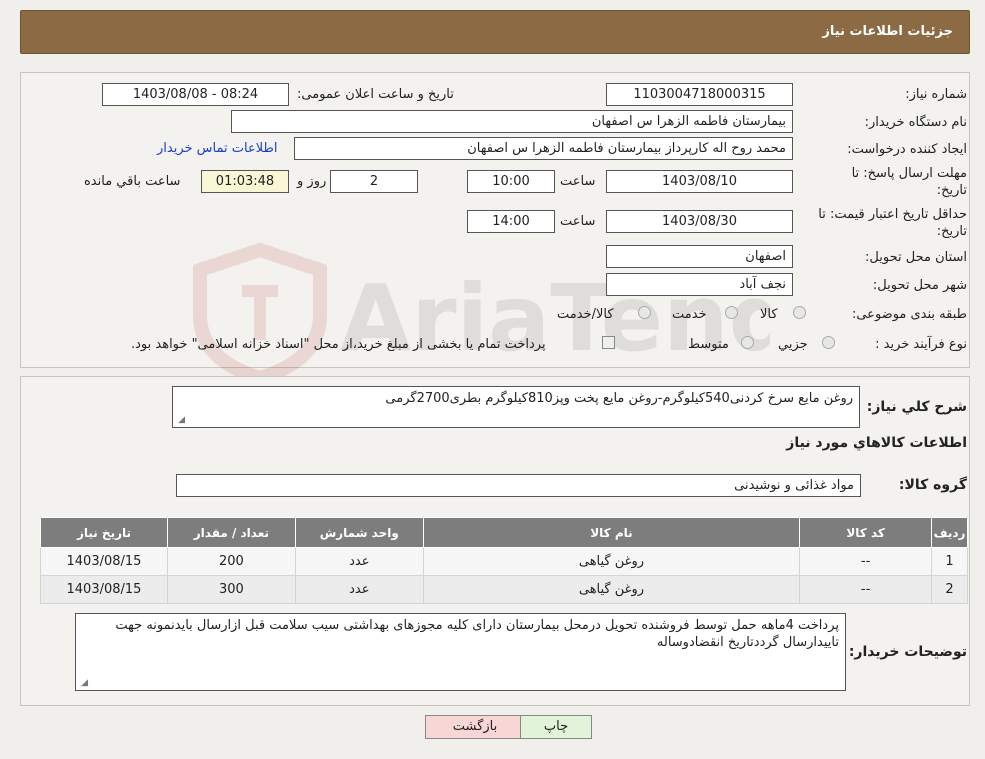 The width and height of the screenshot is (985, 759). What do you see at coordinates (644, 312) in the screenshot?
I see `category-radio-goods-service` at bounding box center [644, 312].